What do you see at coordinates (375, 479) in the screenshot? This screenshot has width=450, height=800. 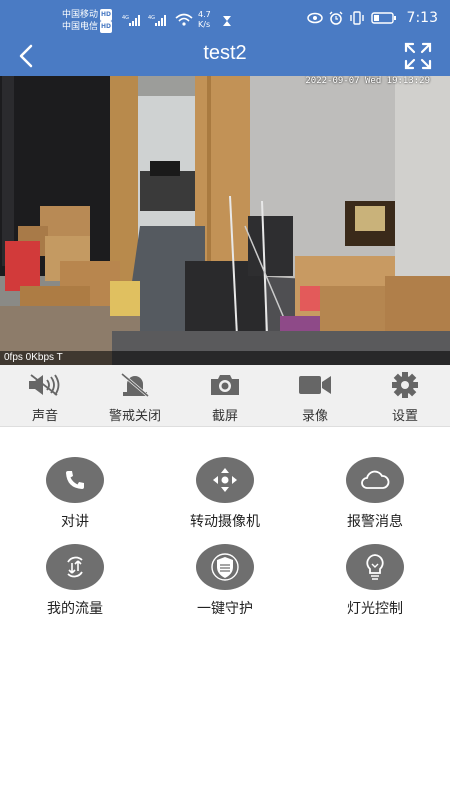 I see `cloud-icon` at bounding box center [375, 479].